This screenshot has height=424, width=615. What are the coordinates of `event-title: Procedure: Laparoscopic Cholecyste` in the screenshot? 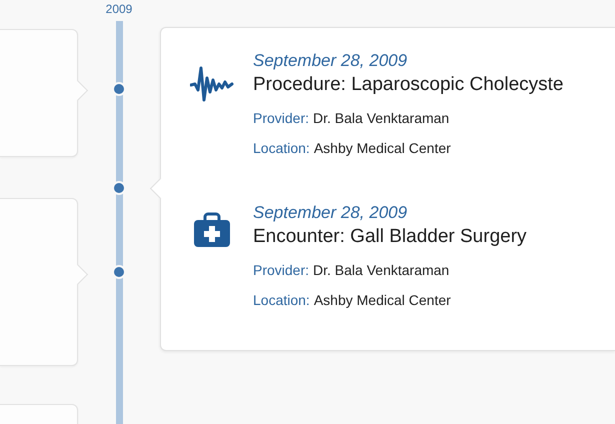 It's located at (408, 85).